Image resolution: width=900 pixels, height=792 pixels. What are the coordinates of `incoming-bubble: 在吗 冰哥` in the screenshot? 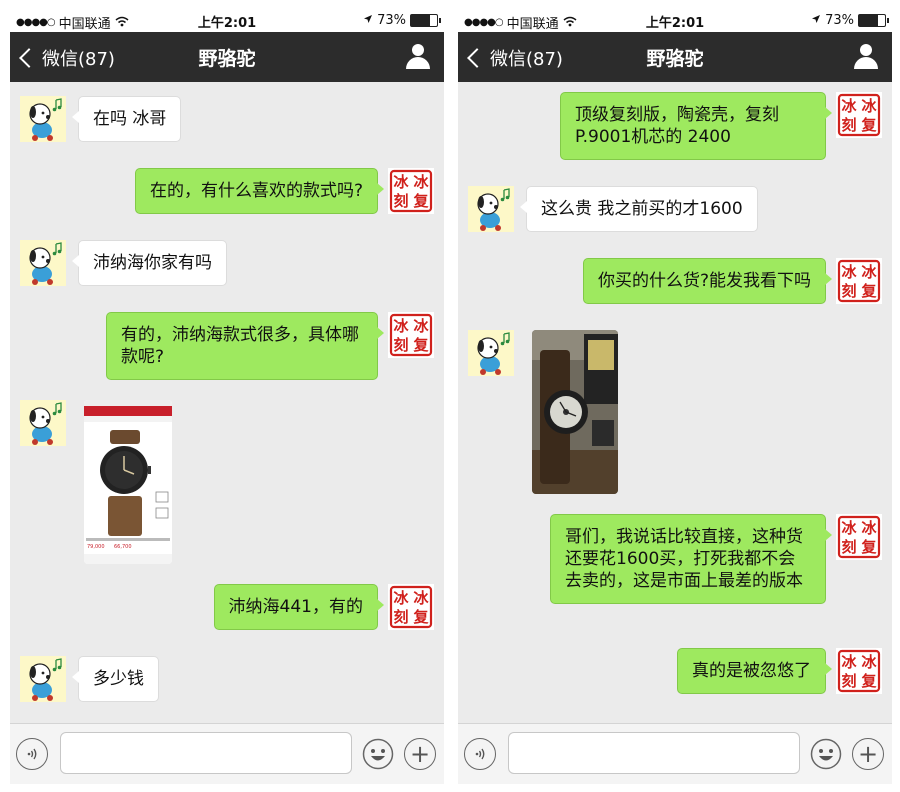 It's located at (126, 119).